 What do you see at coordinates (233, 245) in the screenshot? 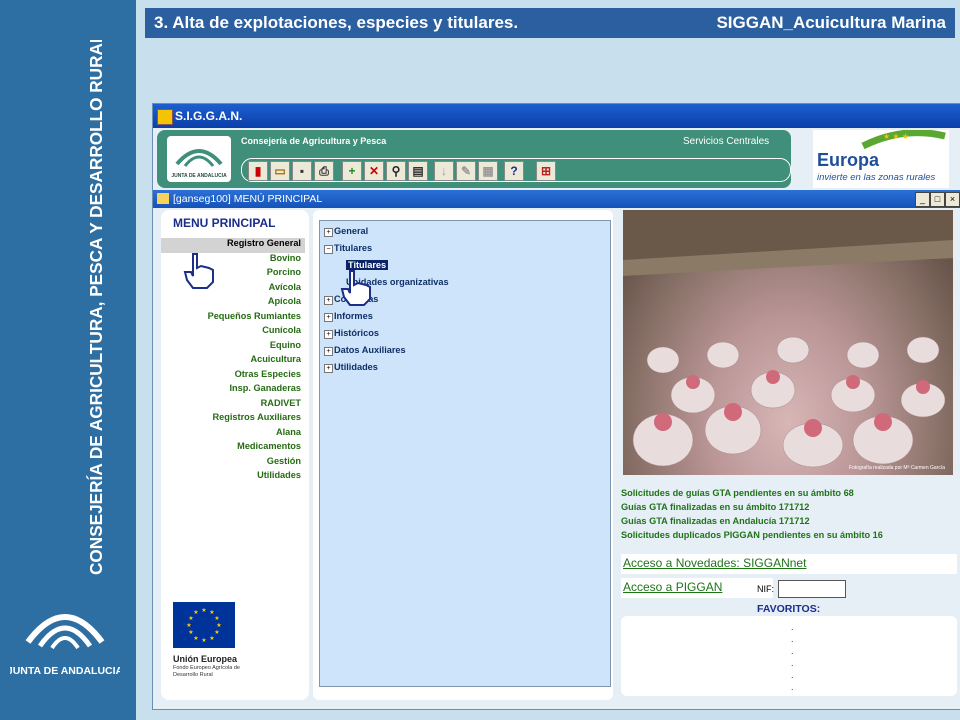
I see `menu-item-registro-general: Registro General` at bounding box center [233, 245].